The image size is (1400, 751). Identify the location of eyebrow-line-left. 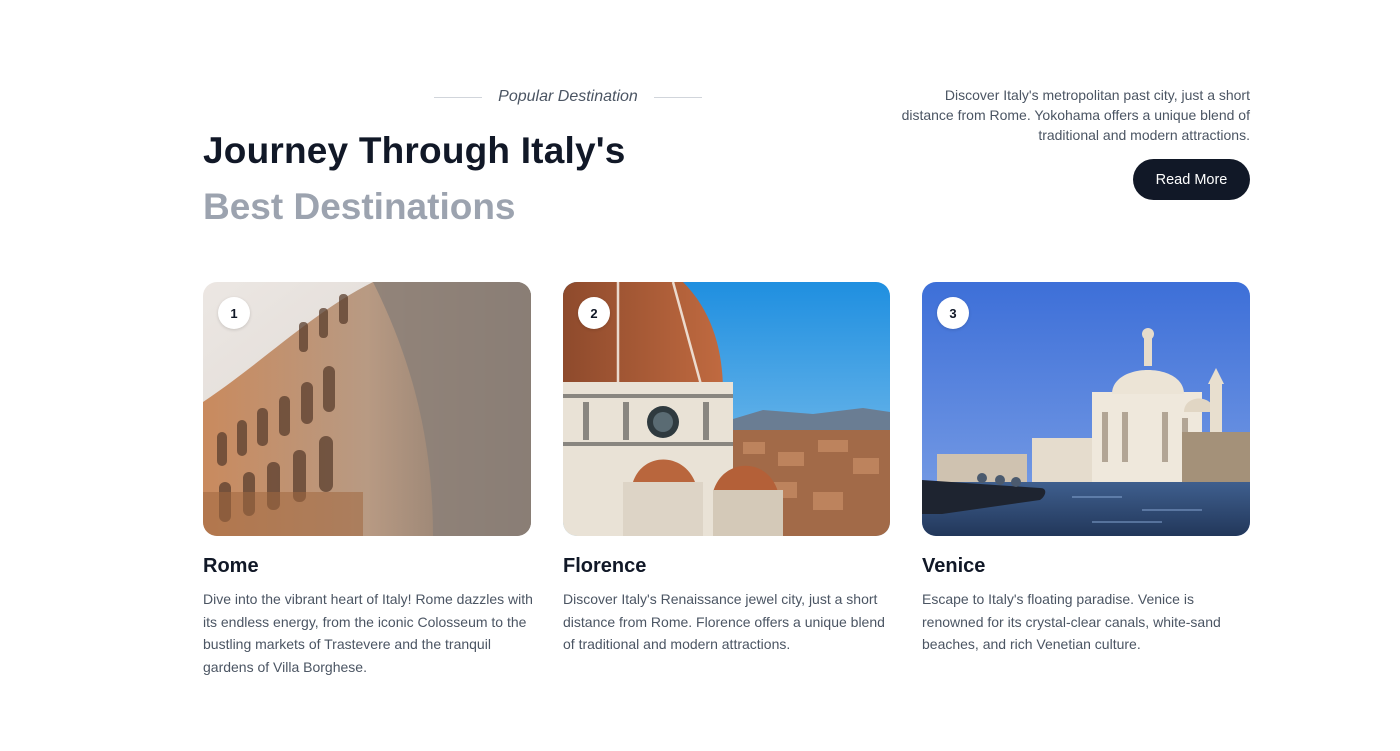
(458, 97).